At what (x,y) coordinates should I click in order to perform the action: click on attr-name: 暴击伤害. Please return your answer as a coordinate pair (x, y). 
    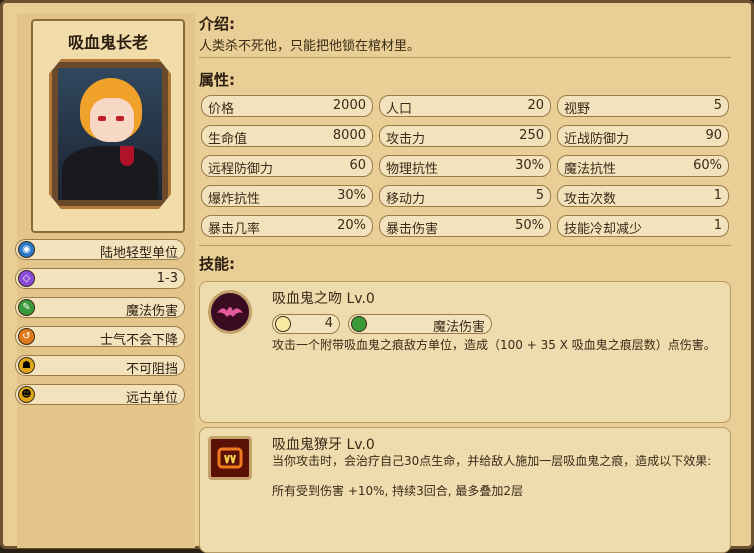
    Looking at the image, I should click on (412, 229).